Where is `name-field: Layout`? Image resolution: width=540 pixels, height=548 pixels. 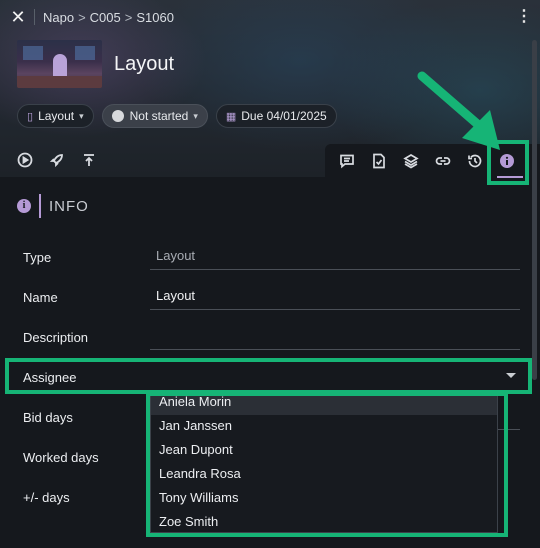 name-field: Layout is located at coordinates (335, 297).